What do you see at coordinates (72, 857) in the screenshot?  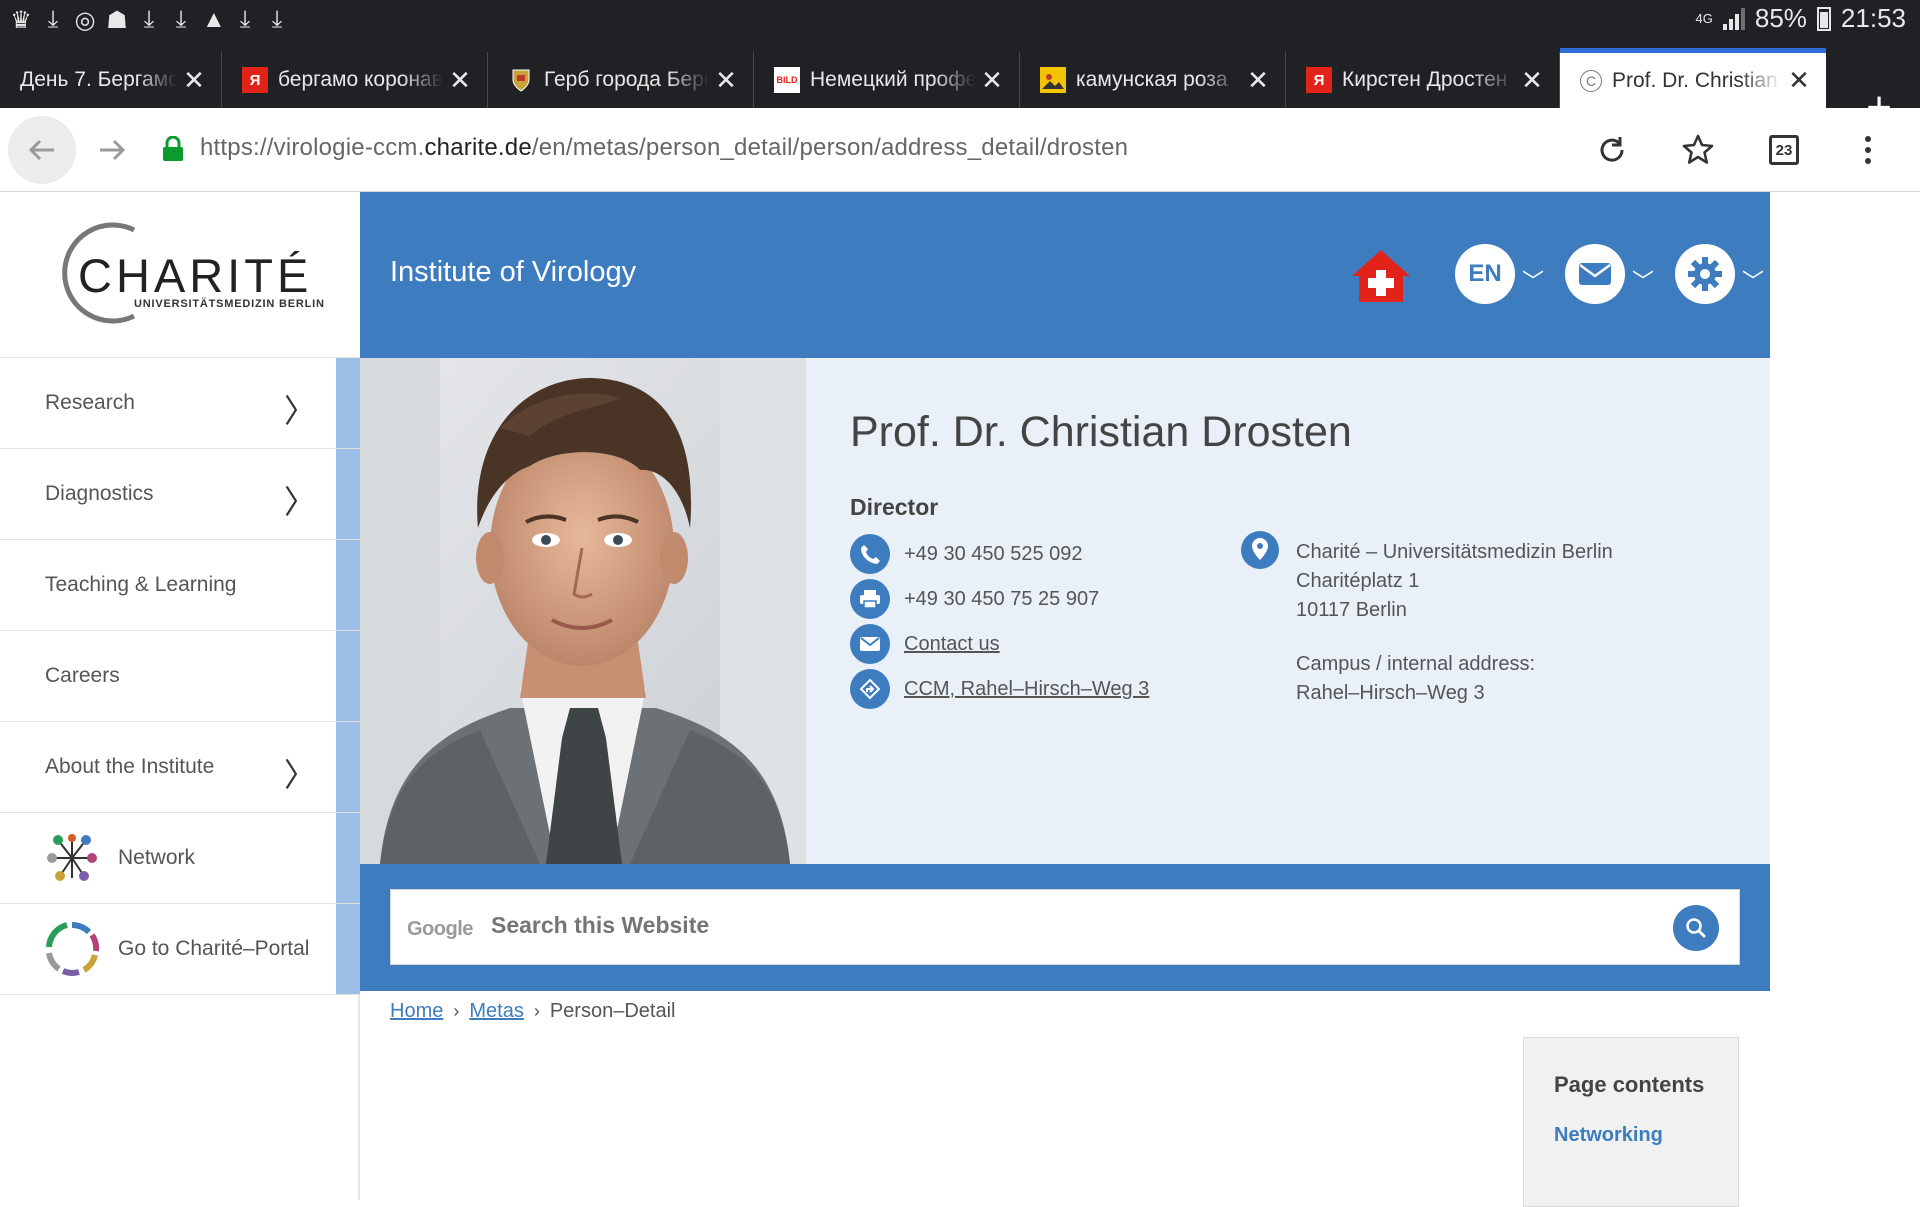 I see `network-icon` at bounding box center [72, 857].